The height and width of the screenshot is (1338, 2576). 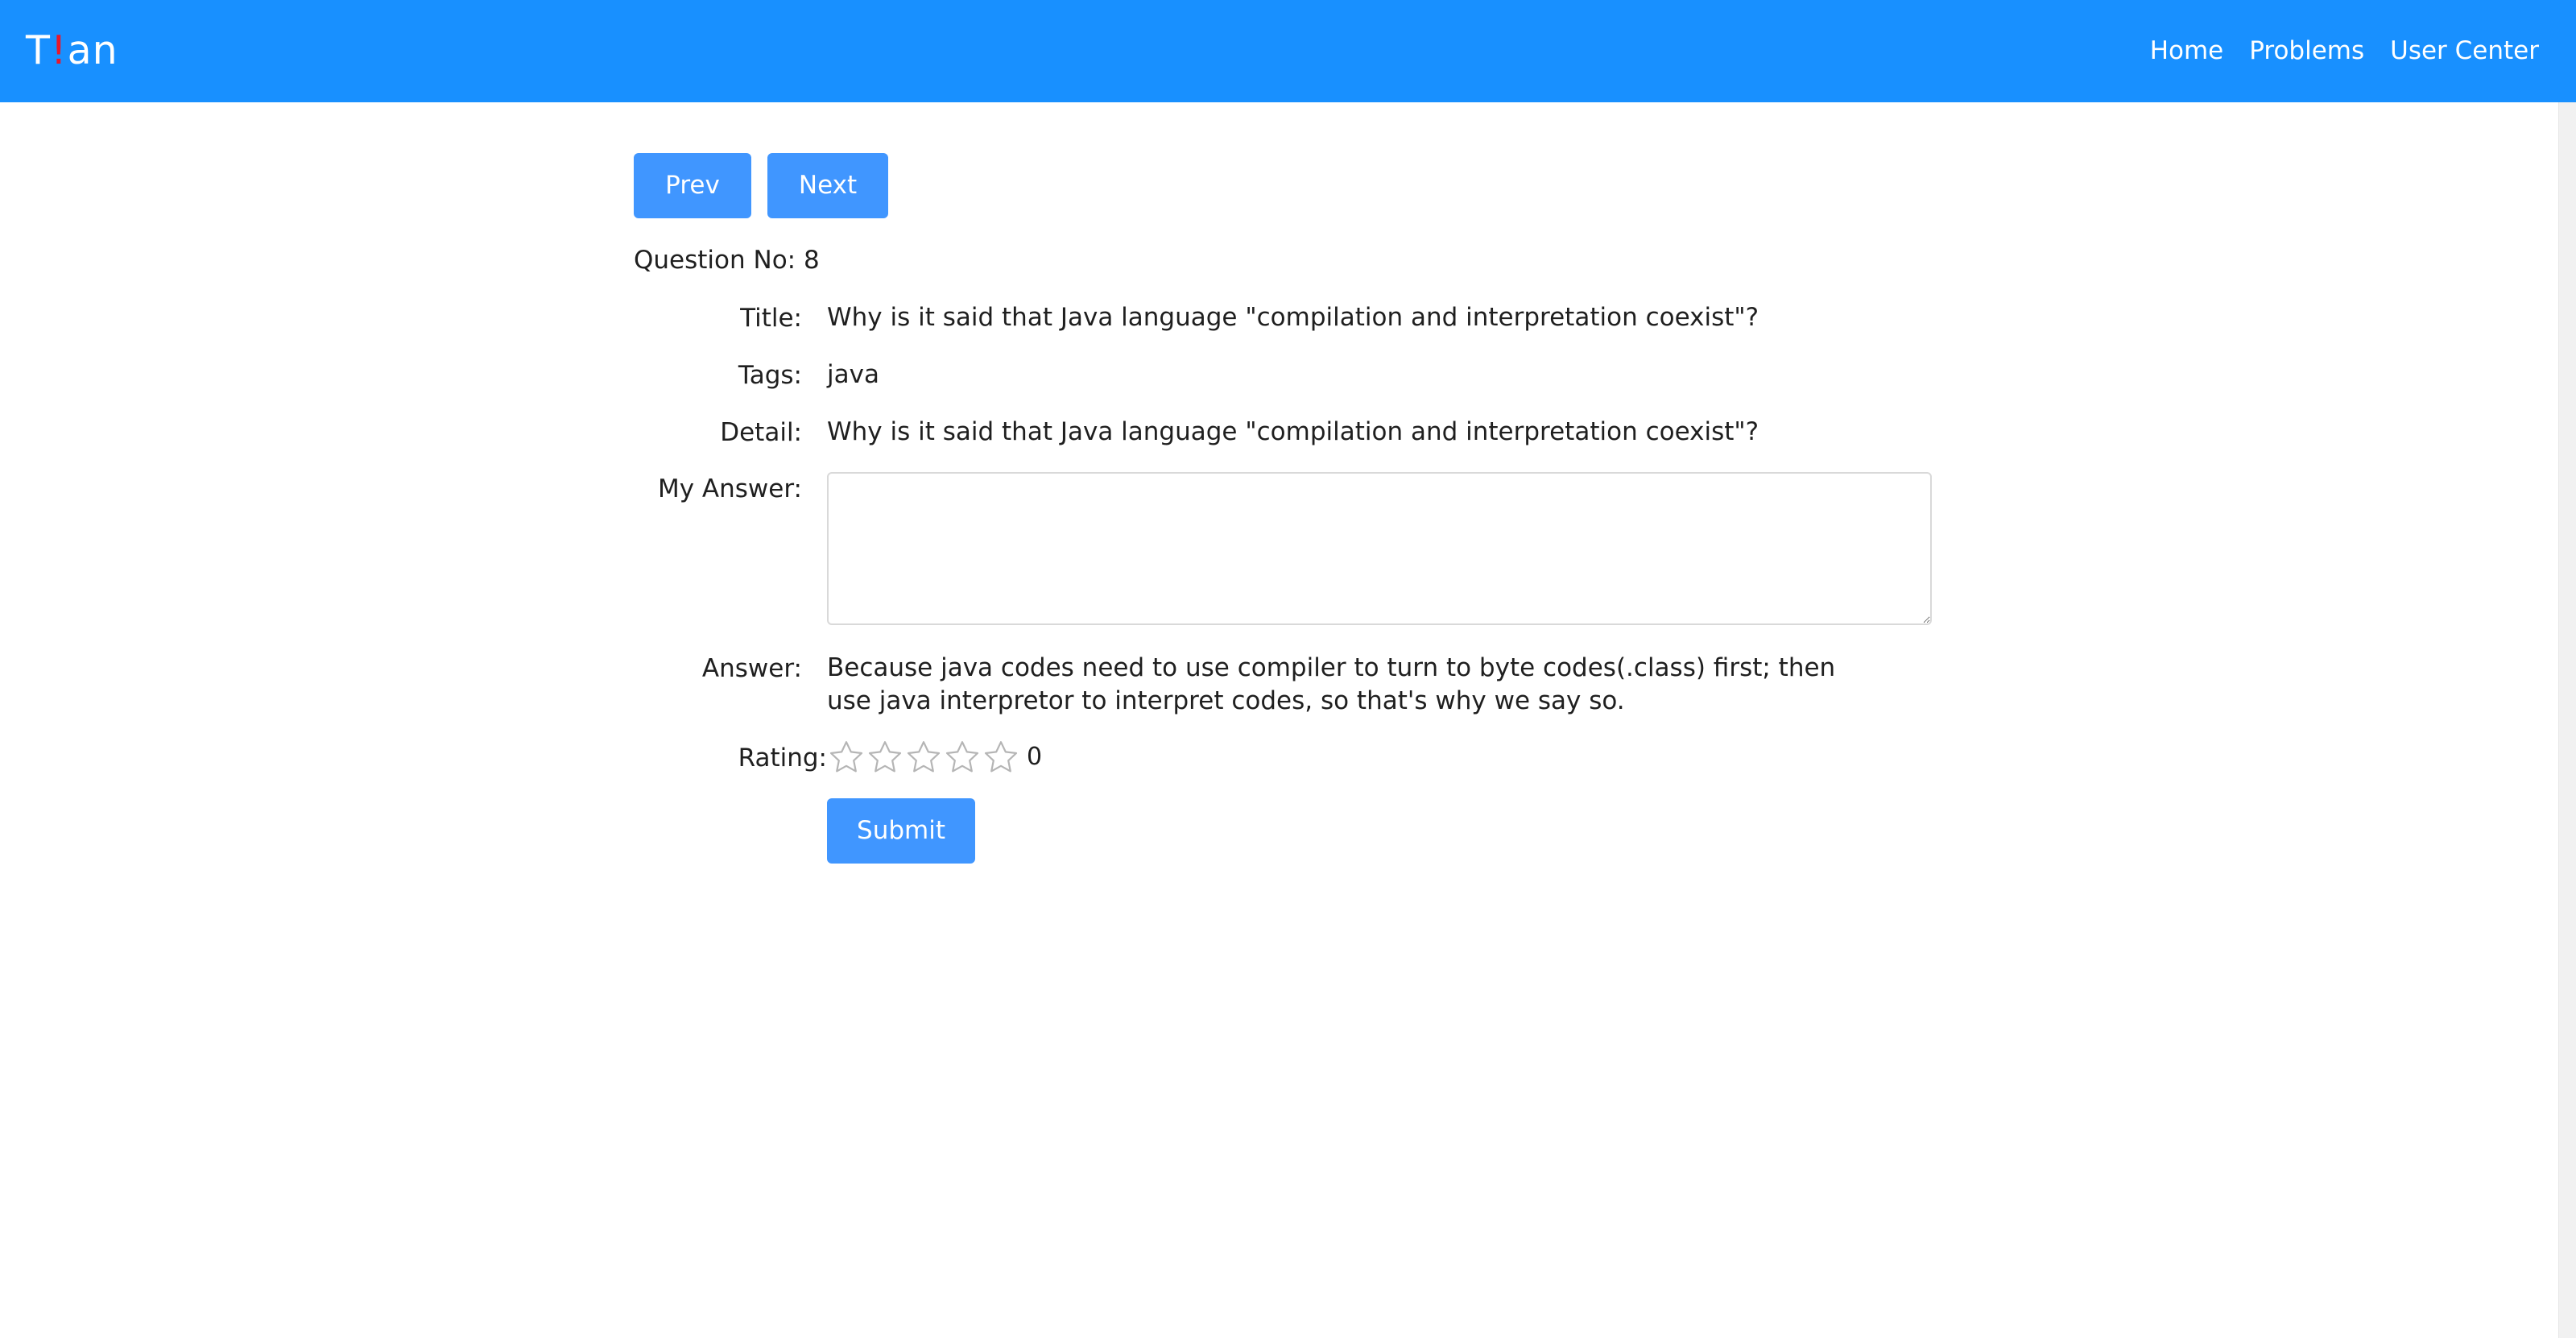 What do you see at coordinates (2567, 720) in the screenshot?
I see `page-scrollbar` at bounding box center [2567, 720].